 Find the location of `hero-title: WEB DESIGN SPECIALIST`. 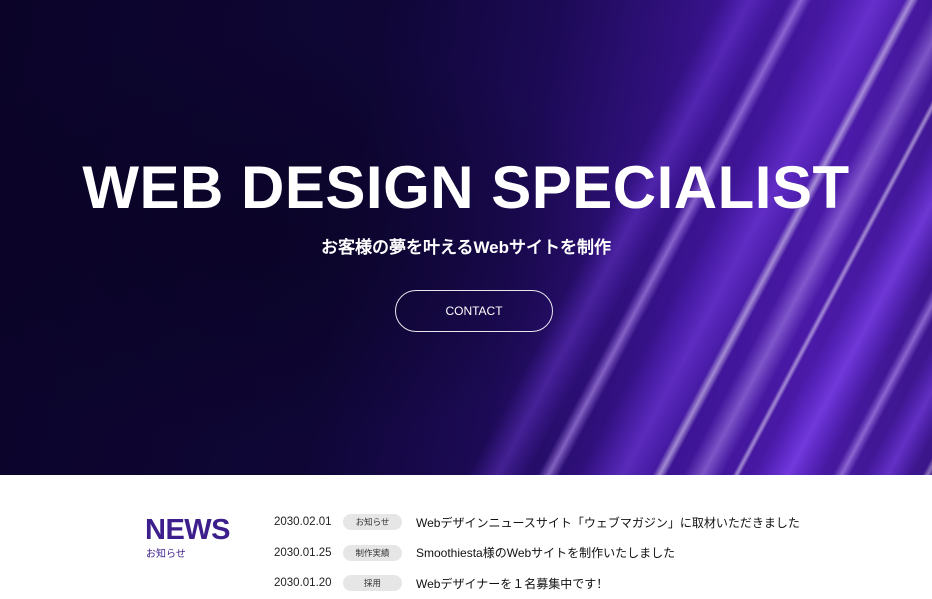

hero-title: WEB DESIGN SPECIALIST is located at coordinates (466, 187).